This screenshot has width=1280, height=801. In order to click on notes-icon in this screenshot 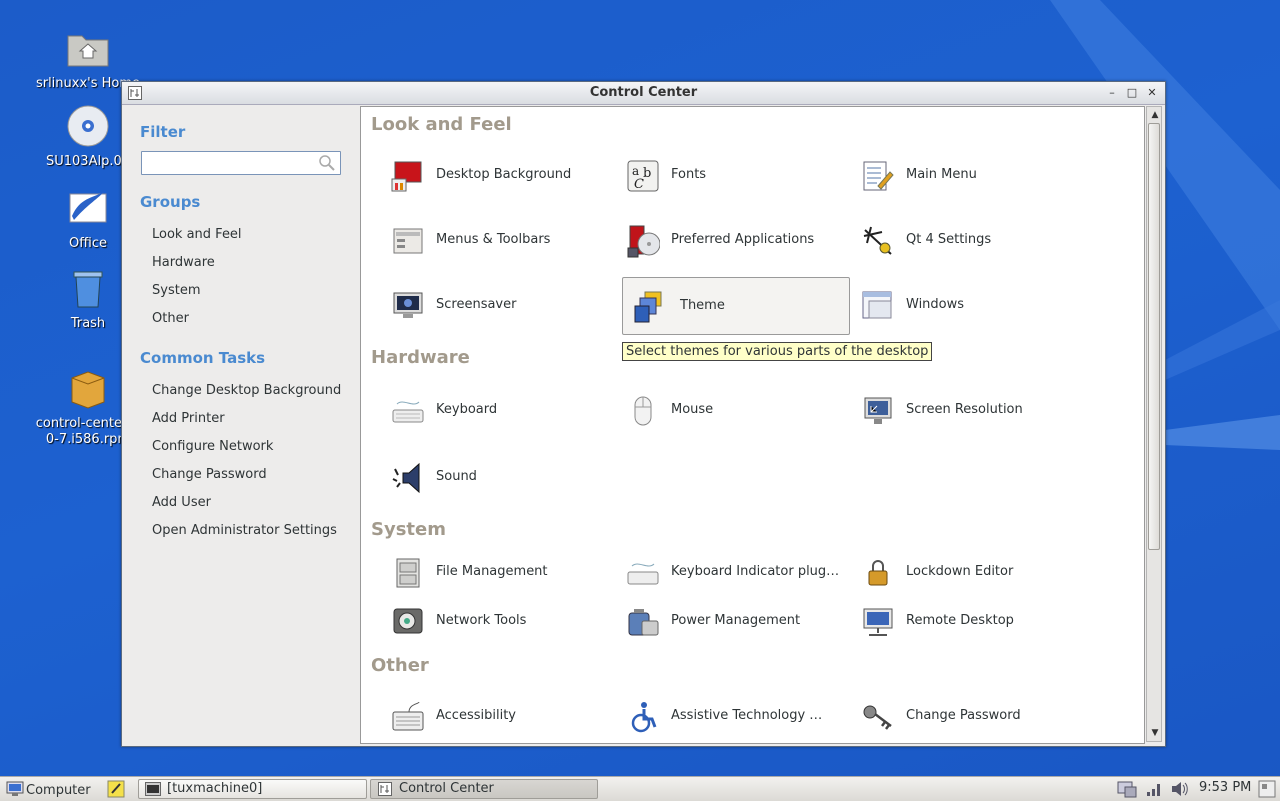, I will do `click(116, 789)`.